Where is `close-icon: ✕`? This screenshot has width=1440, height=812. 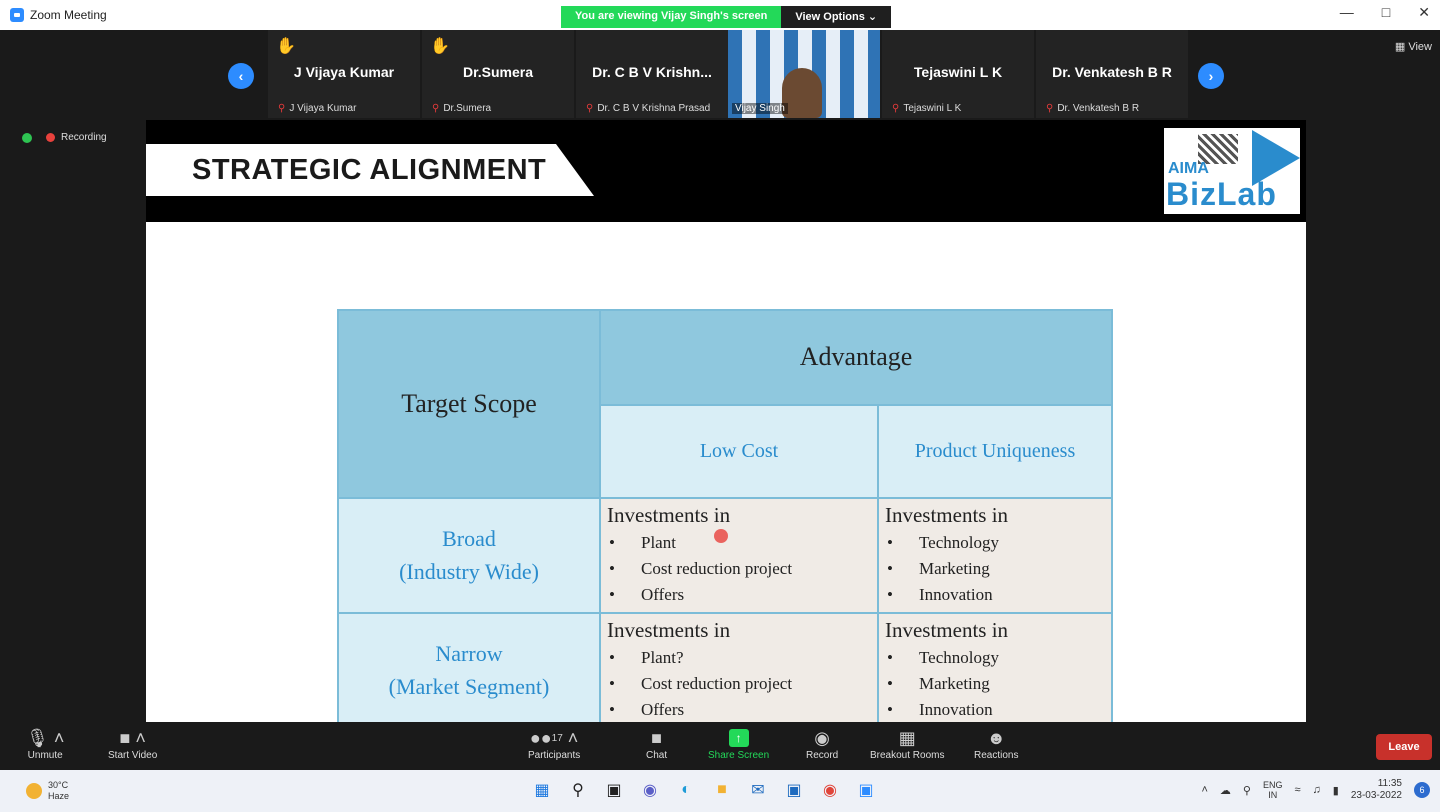
close-icon: ✕ is located at coordinates (1424, 12).